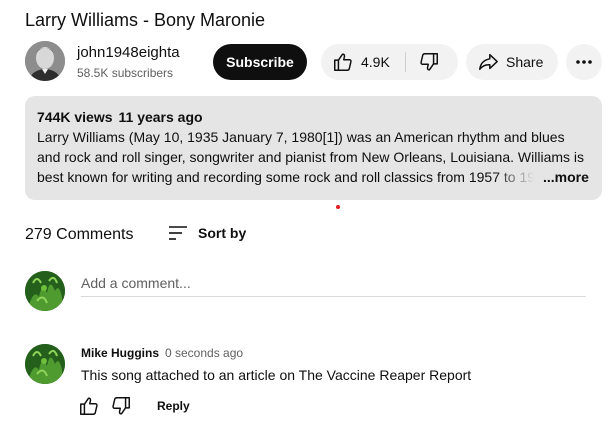 The image size is (613, 422). What do you see at coordinates (173, 406) in the screenshot?
I see `comment-reply-button: Reply` at bounding box center [173, 406].